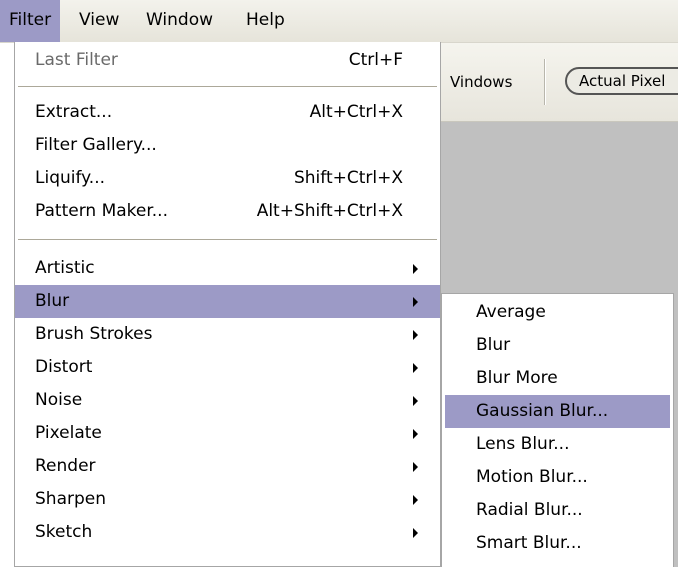  Describe the element at coordinates (227, 211) in the screenshot. I see `menu-item-pattern-maker: Pattern Maker... Alt+Shift+Ctrl+X` at that location.